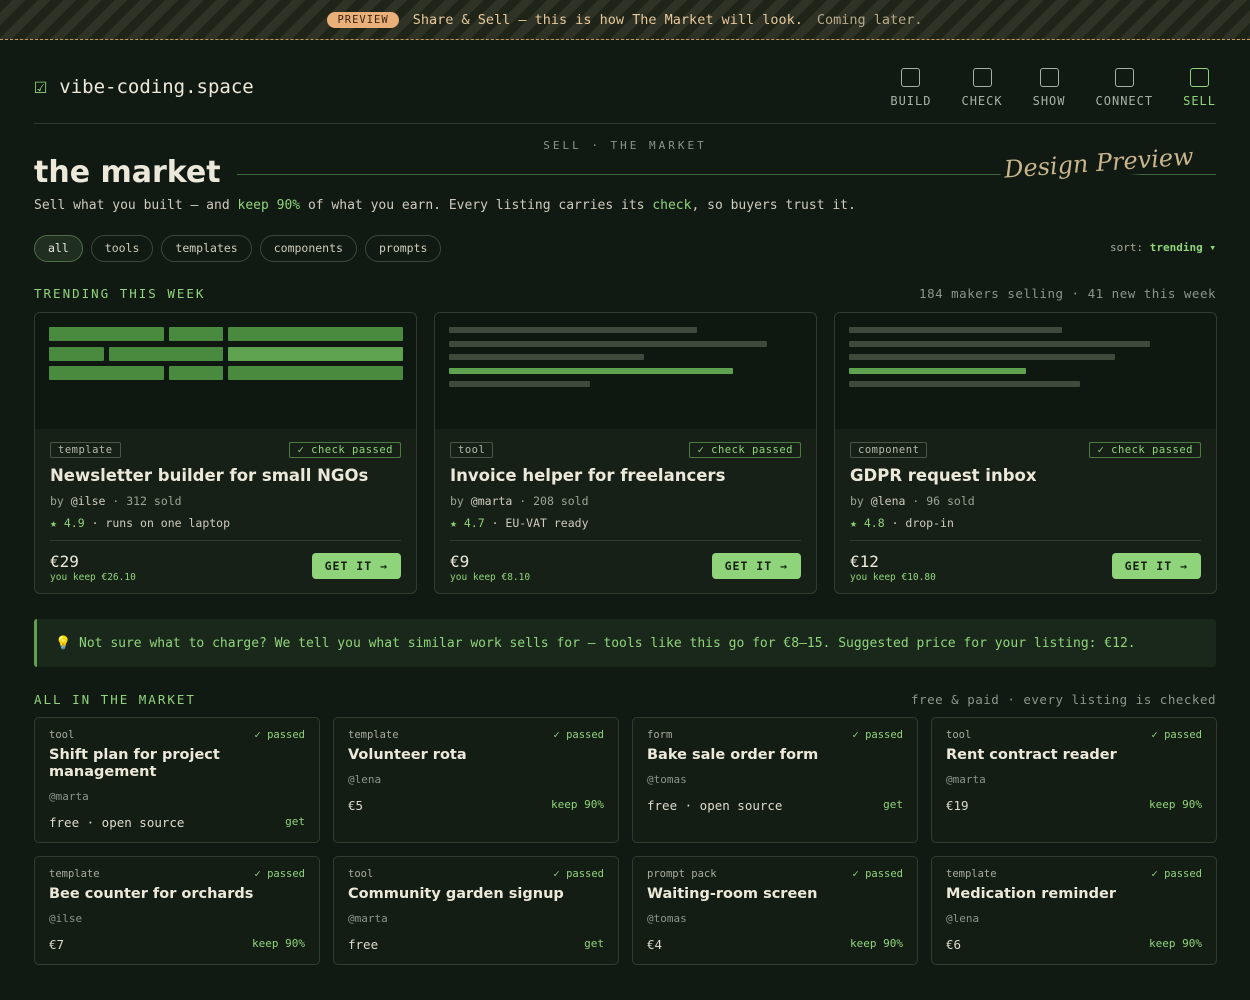 The width and height of the screenshot is (1250, 1000). Describe the element at coordinates (773, 205) in the screenshot. I see `subtitle-text: , so buyers trust it.` at that location.